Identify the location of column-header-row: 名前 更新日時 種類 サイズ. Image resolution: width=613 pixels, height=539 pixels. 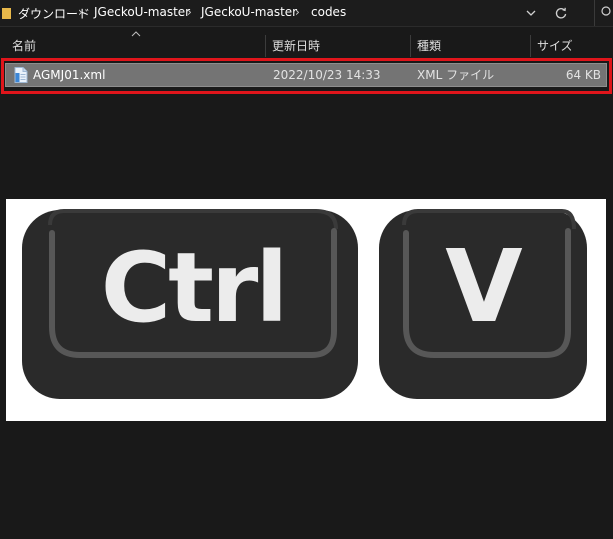
(306, 44).